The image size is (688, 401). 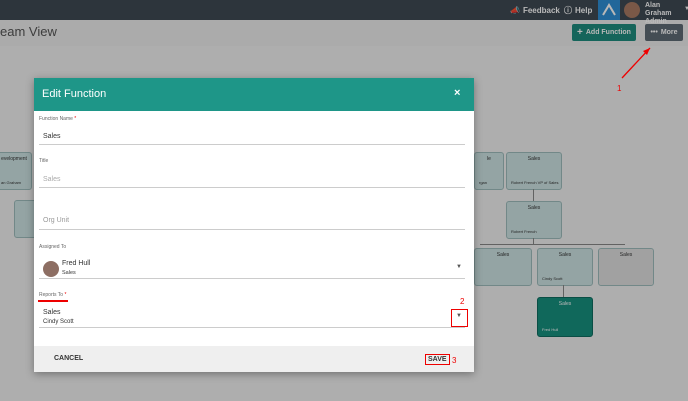 I want to click on dialog-title: Edit Function, so click(x=74, y=94).